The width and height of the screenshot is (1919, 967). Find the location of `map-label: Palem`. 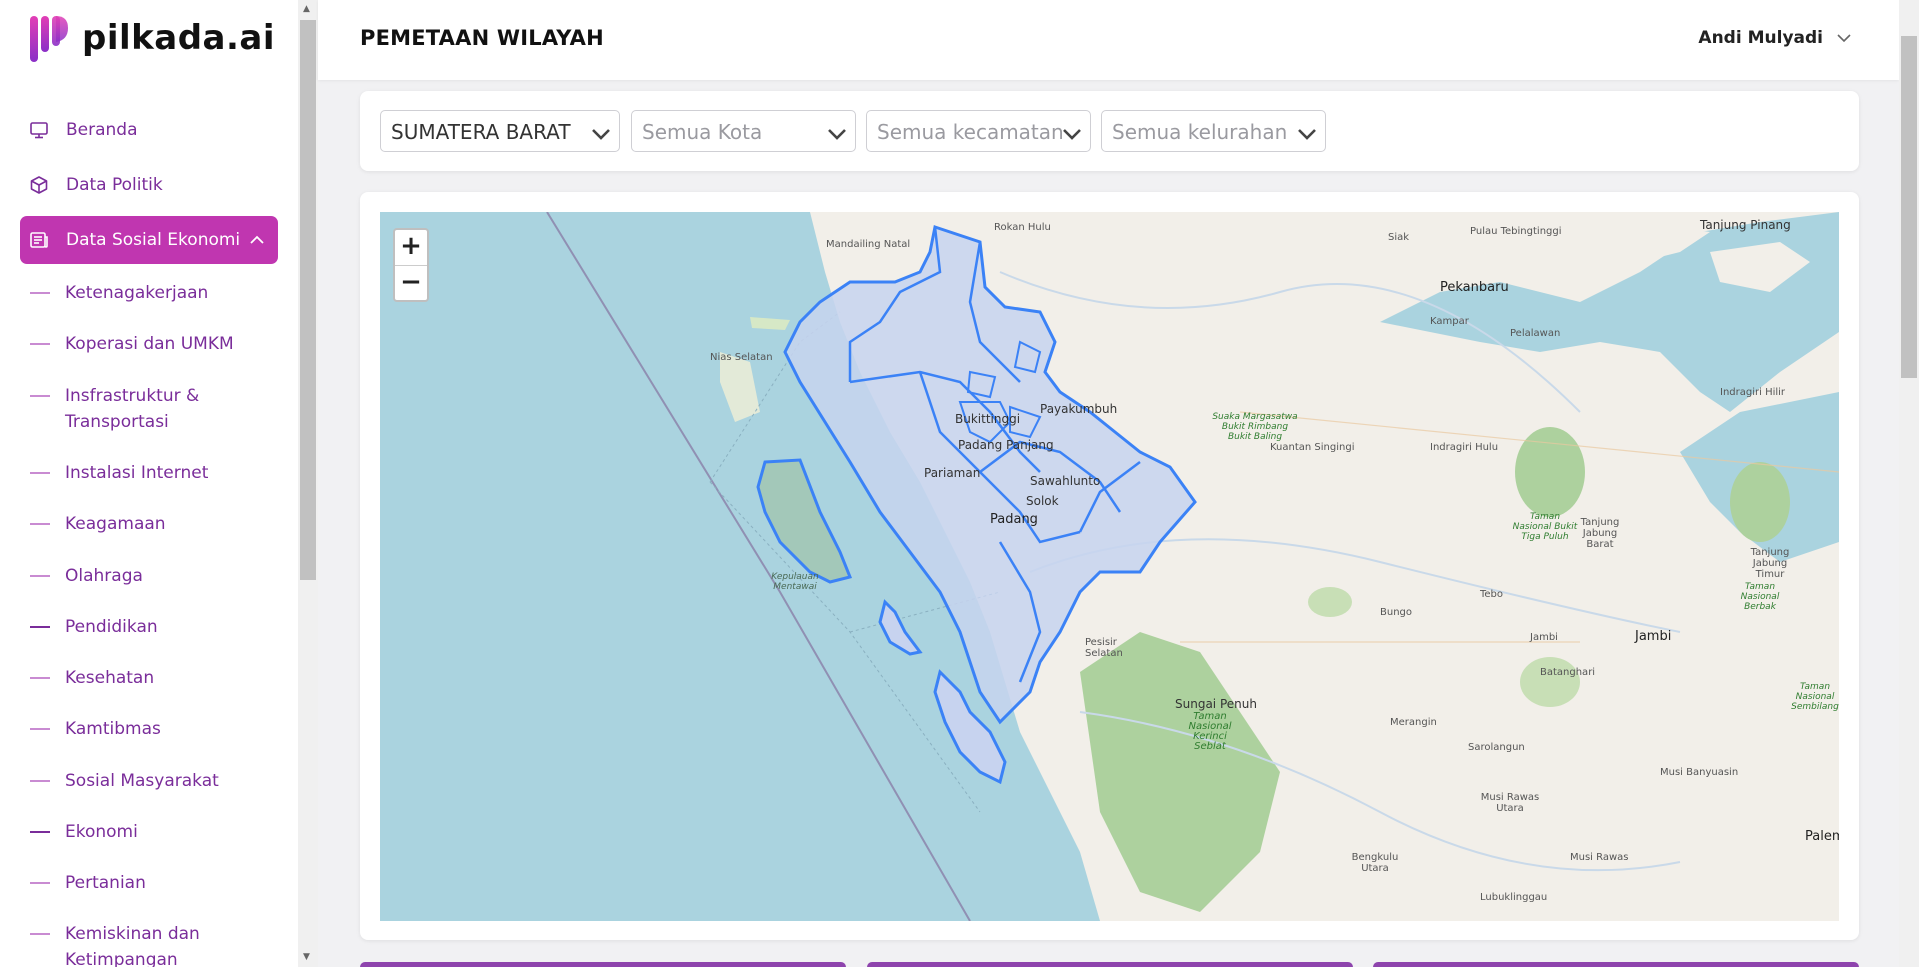

map-label: Palem is located at coordinates (1822, 836).